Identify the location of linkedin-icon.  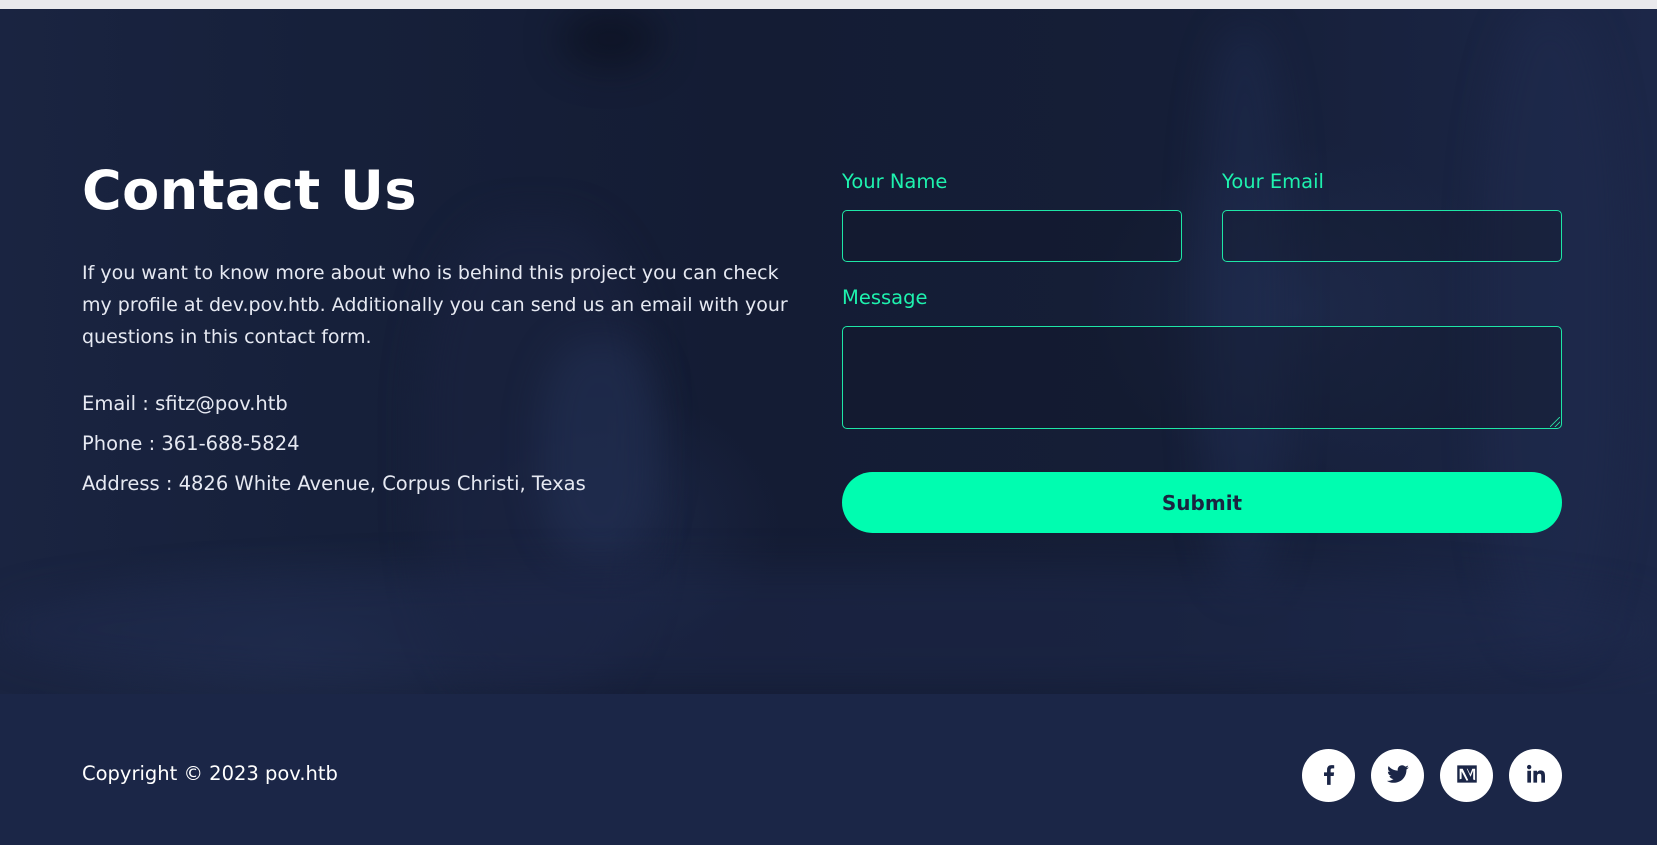
(1536, 776).